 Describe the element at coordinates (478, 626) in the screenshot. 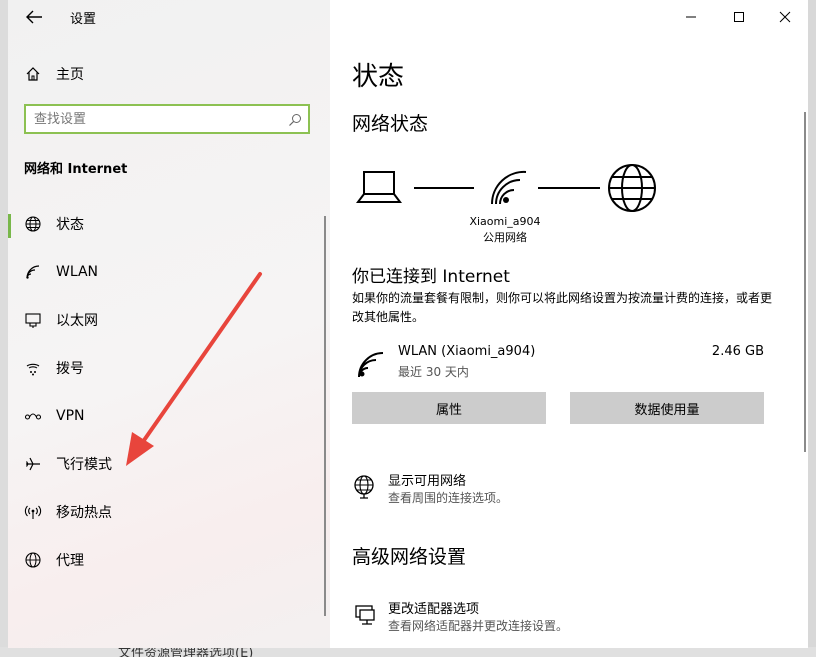

I see `adapter-options-subtitle: 查看网络适配器并更改连接设置。` at that location.